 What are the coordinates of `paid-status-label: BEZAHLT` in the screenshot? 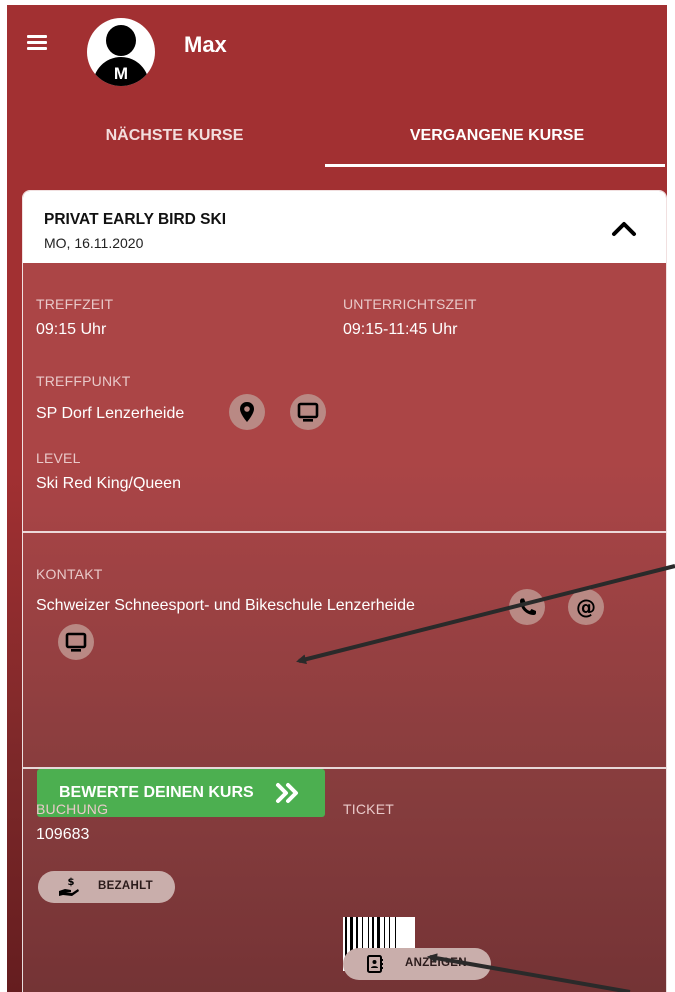 It's located at (125, 886).